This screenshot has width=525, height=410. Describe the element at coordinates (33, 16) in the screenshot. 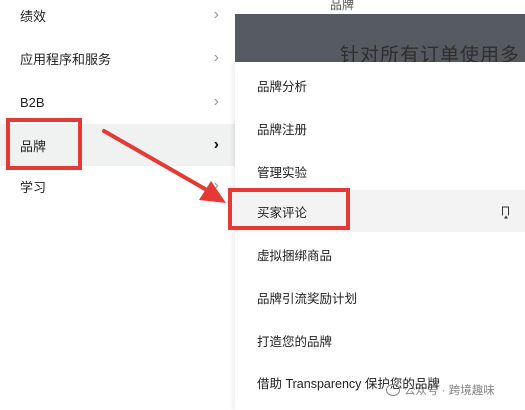

I see `menu-item-label: 绩效` at that location.